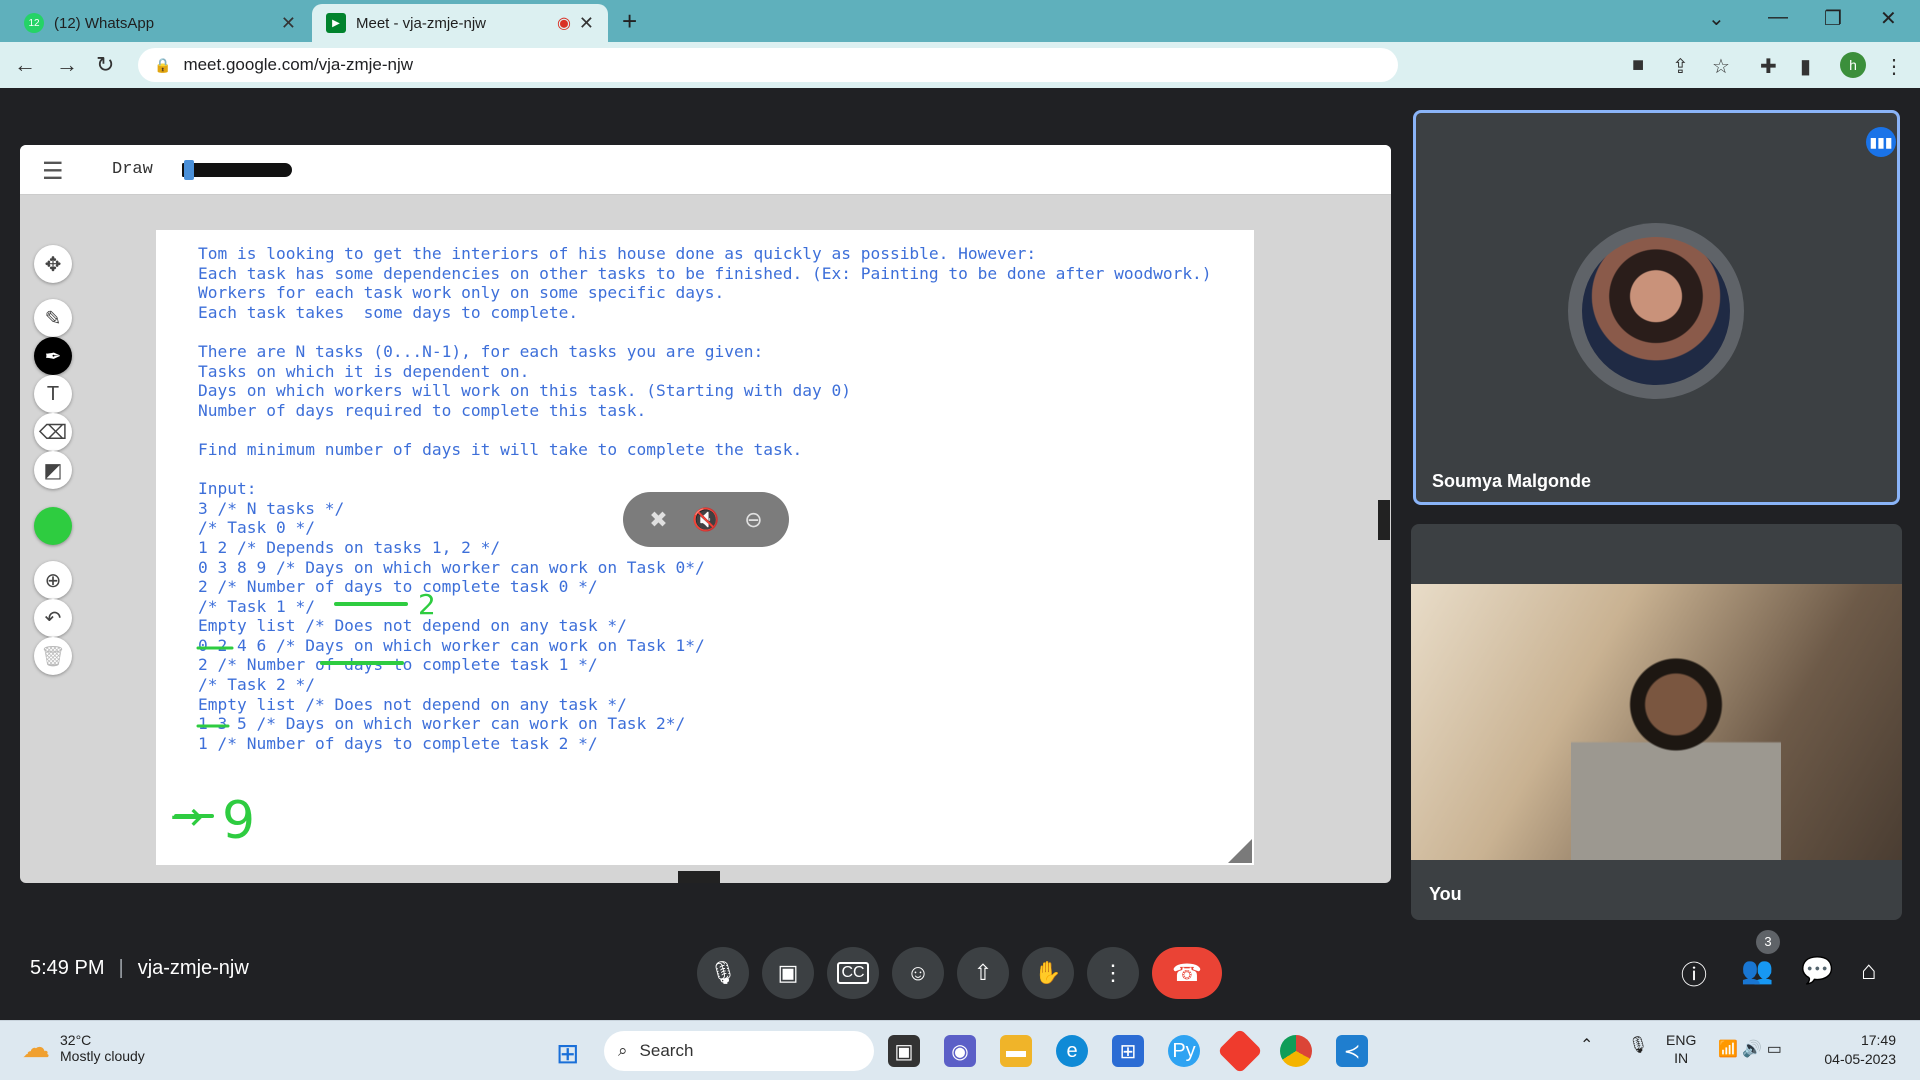 The width and height of the screenshot is (1920, 1080). What do you see at coordinates (1352, 1051) in the screenshot?
I see `vscode-icon: ≺` at bounding box center [1352, 1051].